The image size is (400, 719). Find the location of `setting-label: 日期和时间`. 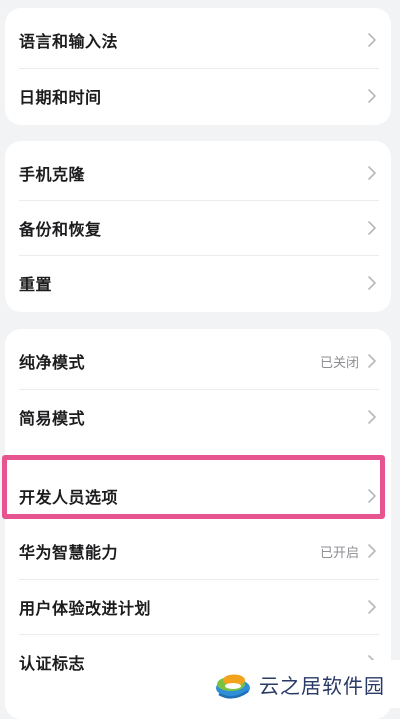

setting-label: 日期和时间 is located at coordinates (60, 97).